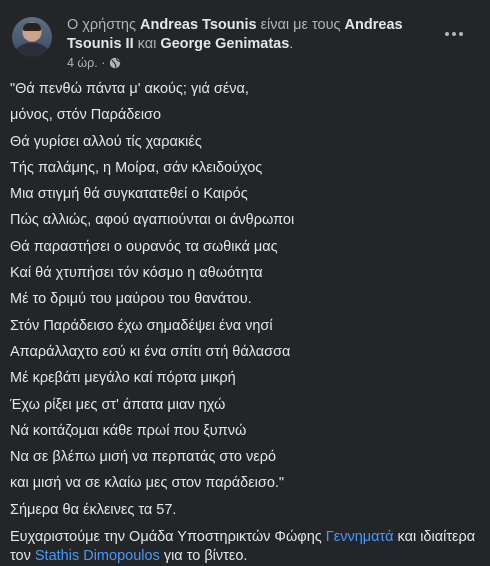 The height and width of the screenshot is (566, 490). What do you see at coordinates (300, 25) in the screenshot?
I see `headline-with-text: είναι με τους` at bounding box center [300, 25].